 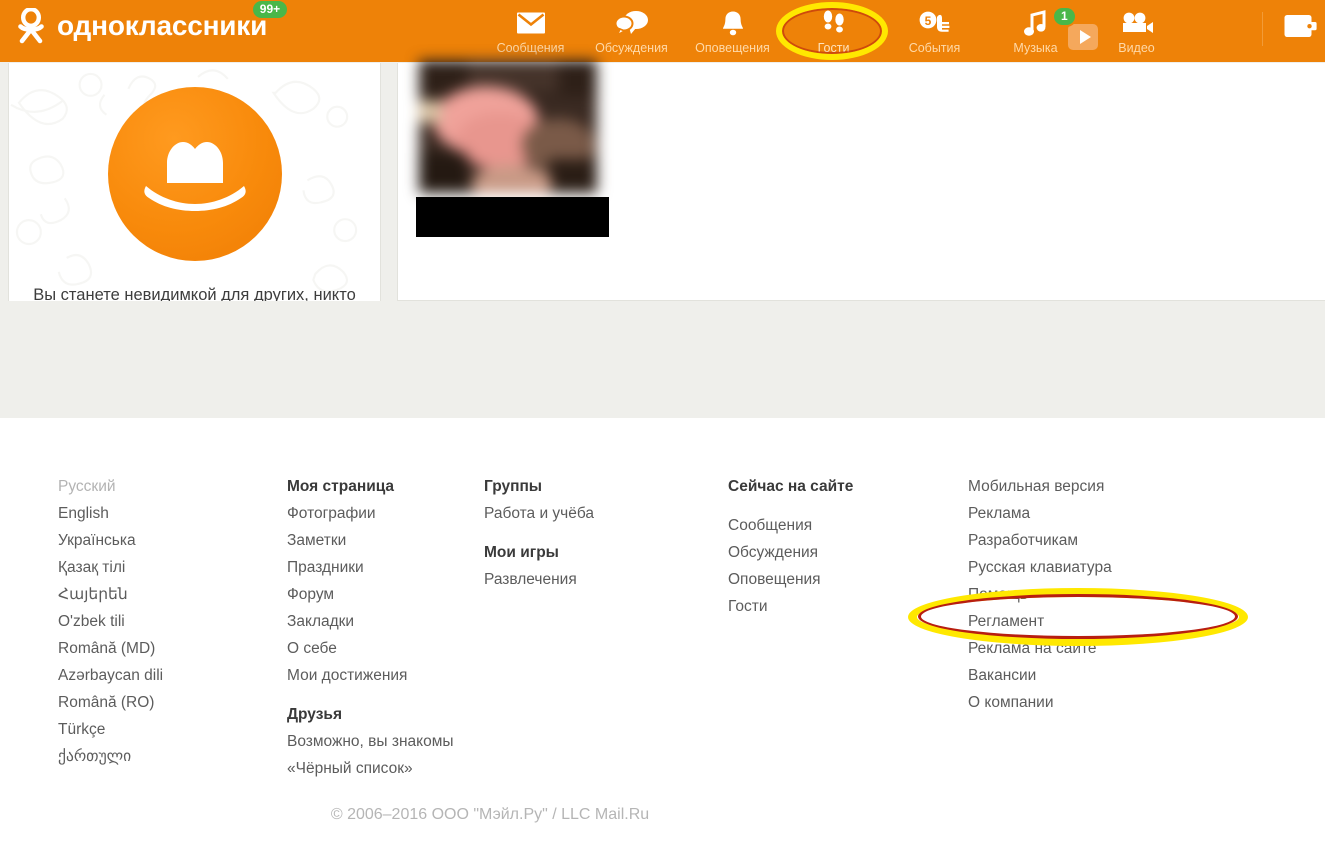 What do you see at coordinates (1035, 48) in the screenshot?
I see `nav-label: Музыка` at bounding box center [1035, 48].